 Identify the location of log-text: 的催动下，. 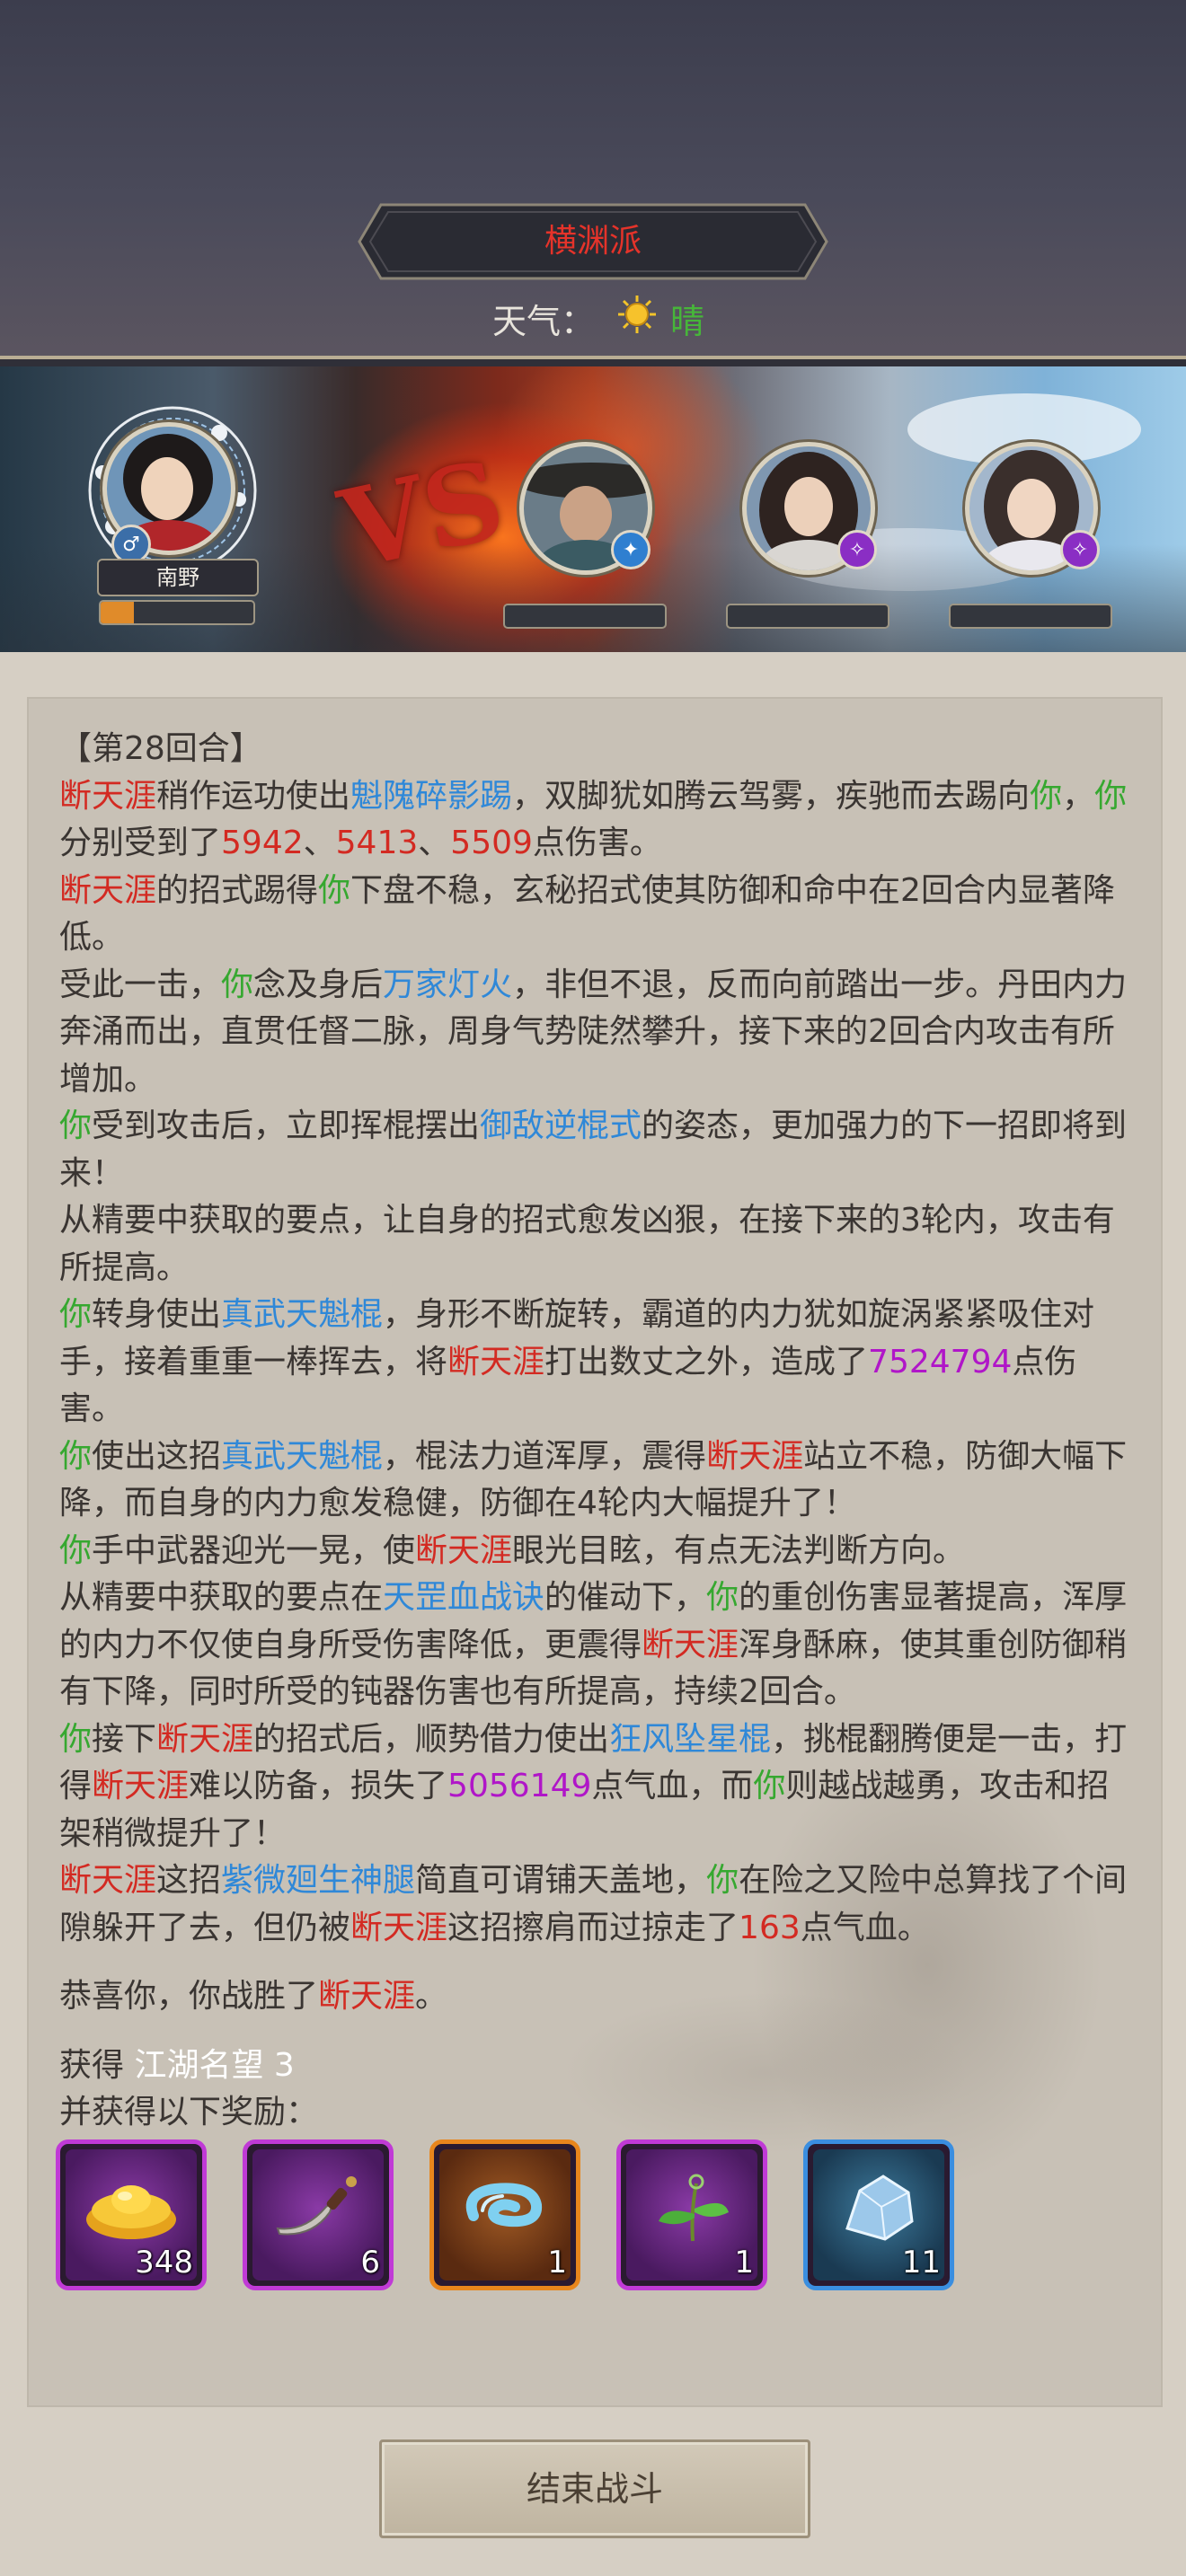
(625, 1597).